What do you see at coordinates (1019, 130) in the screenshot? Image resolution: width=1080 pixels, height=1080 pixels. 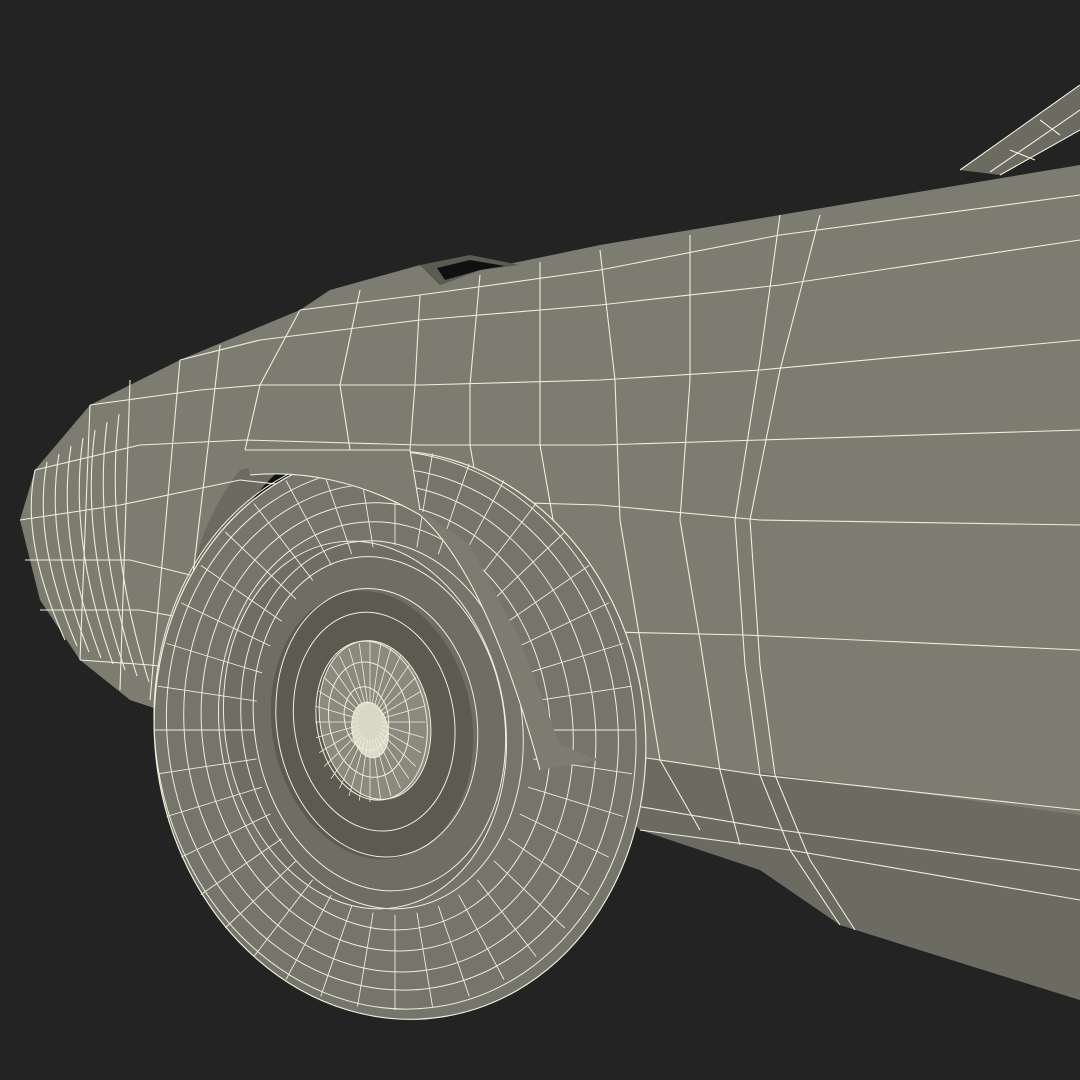 I see `windshield-edge` at bounding box center [1019, 130].